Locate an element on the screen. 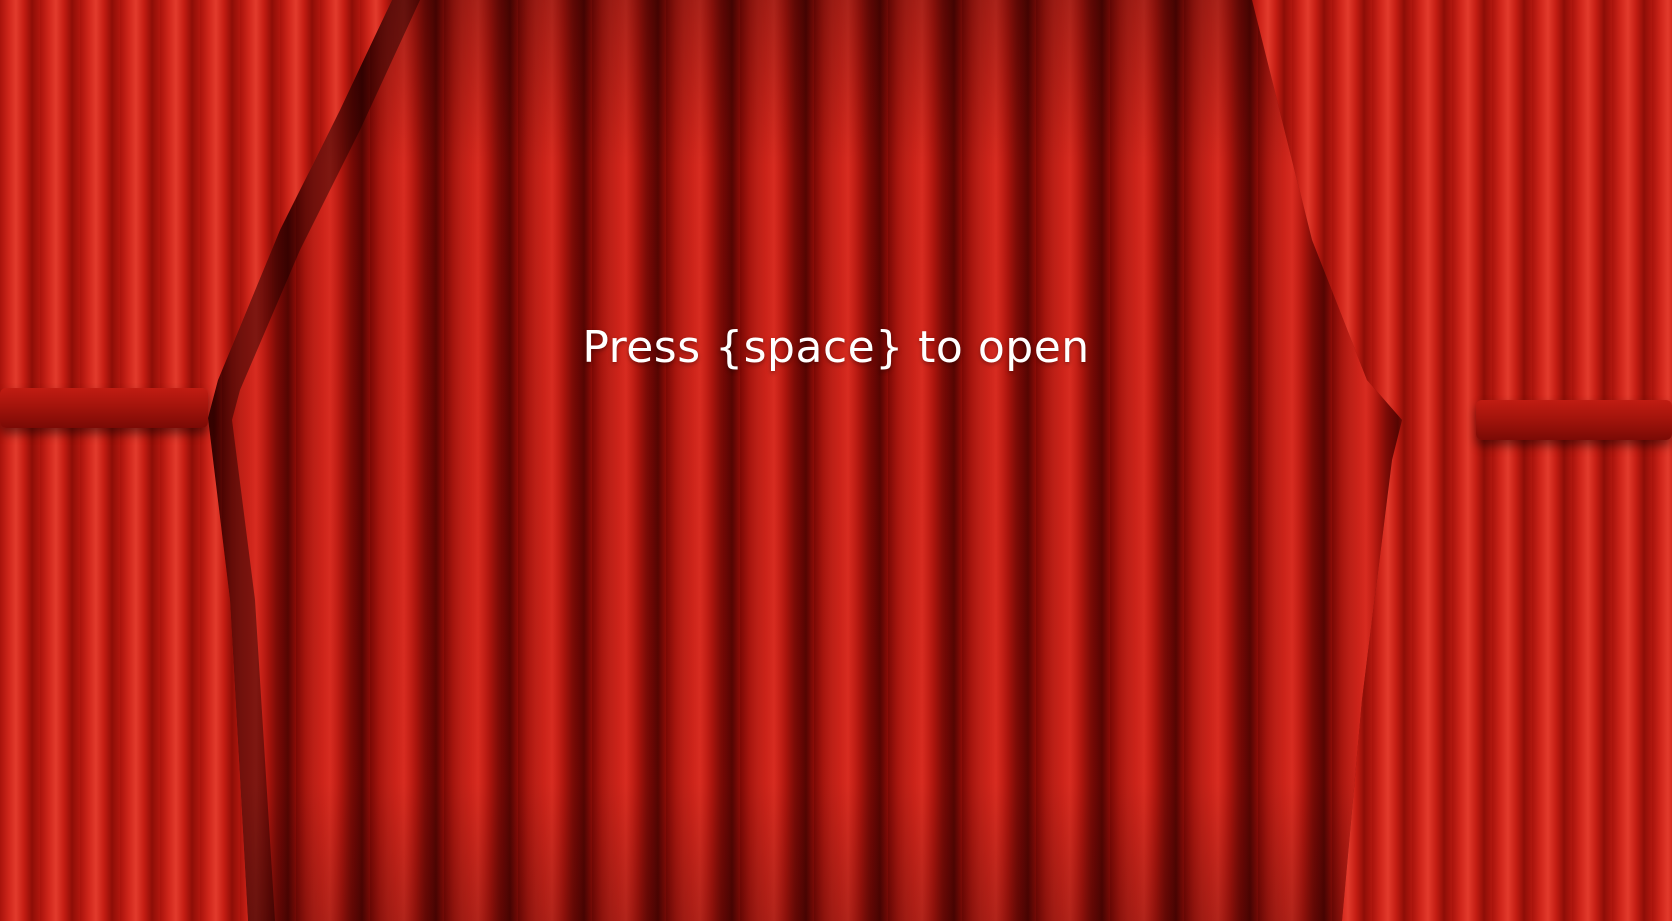  left-tieback is located at coordinates (104, 408).